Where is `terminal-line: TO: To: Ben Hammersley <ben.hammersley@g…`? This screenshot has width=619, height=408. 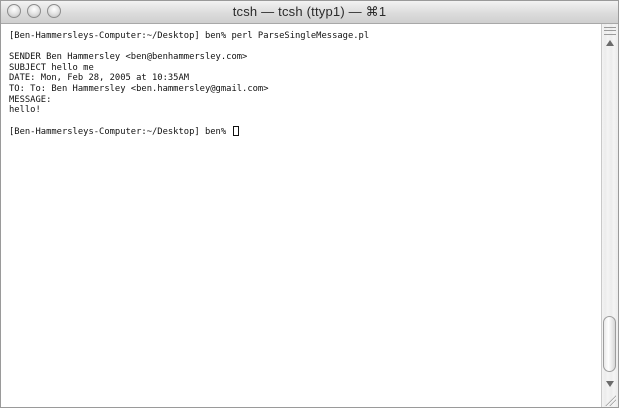
terminal-line: TO: To: Ben Hammersley <ben.hammersley@g… is located at coordinates (139, 88).